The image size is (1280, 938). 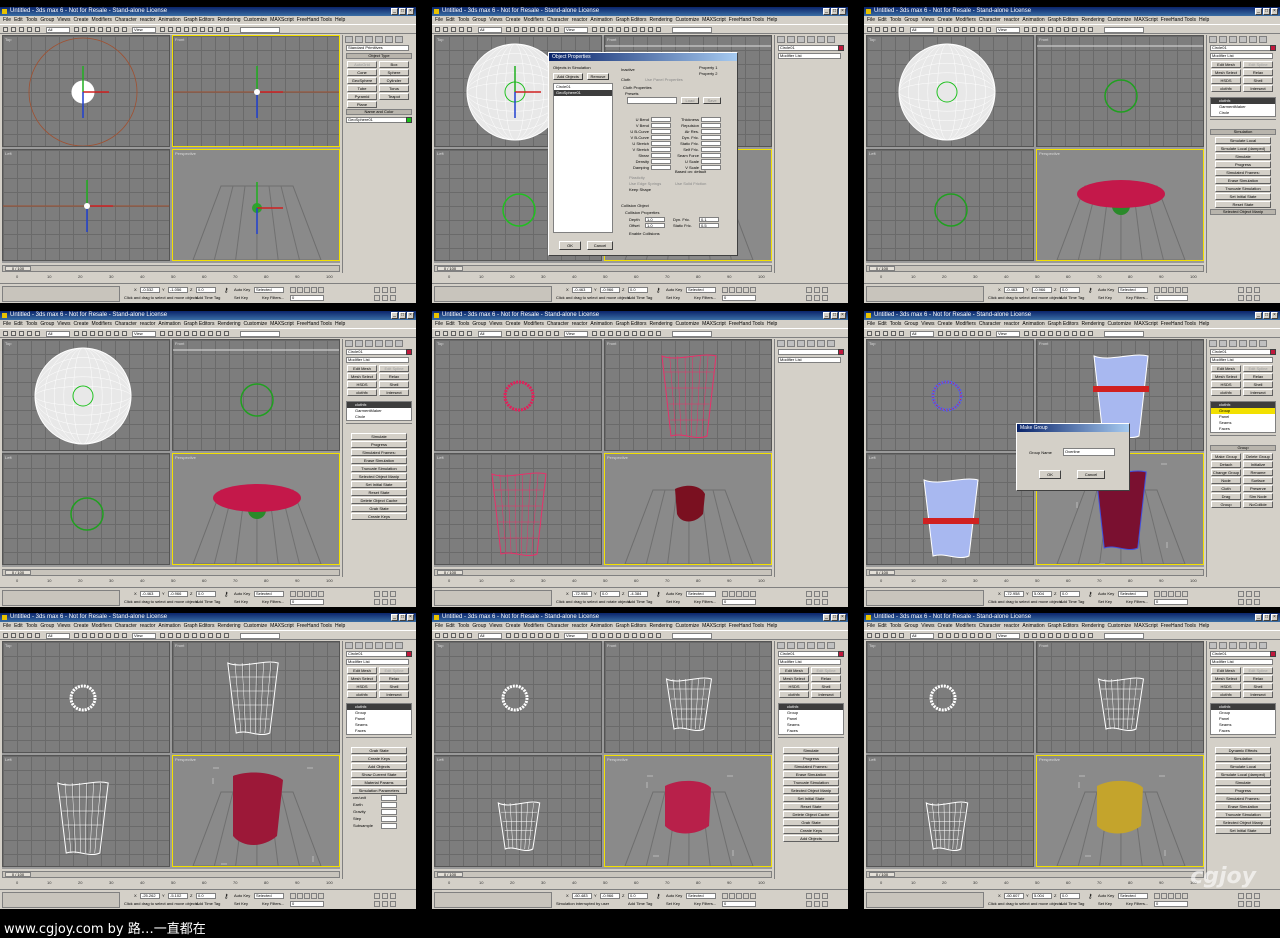 What do you see at coordinates (1226, 456) in the screenshot?
I see `group-button-make-group: Make Group` at bounding box center [1226, 456].